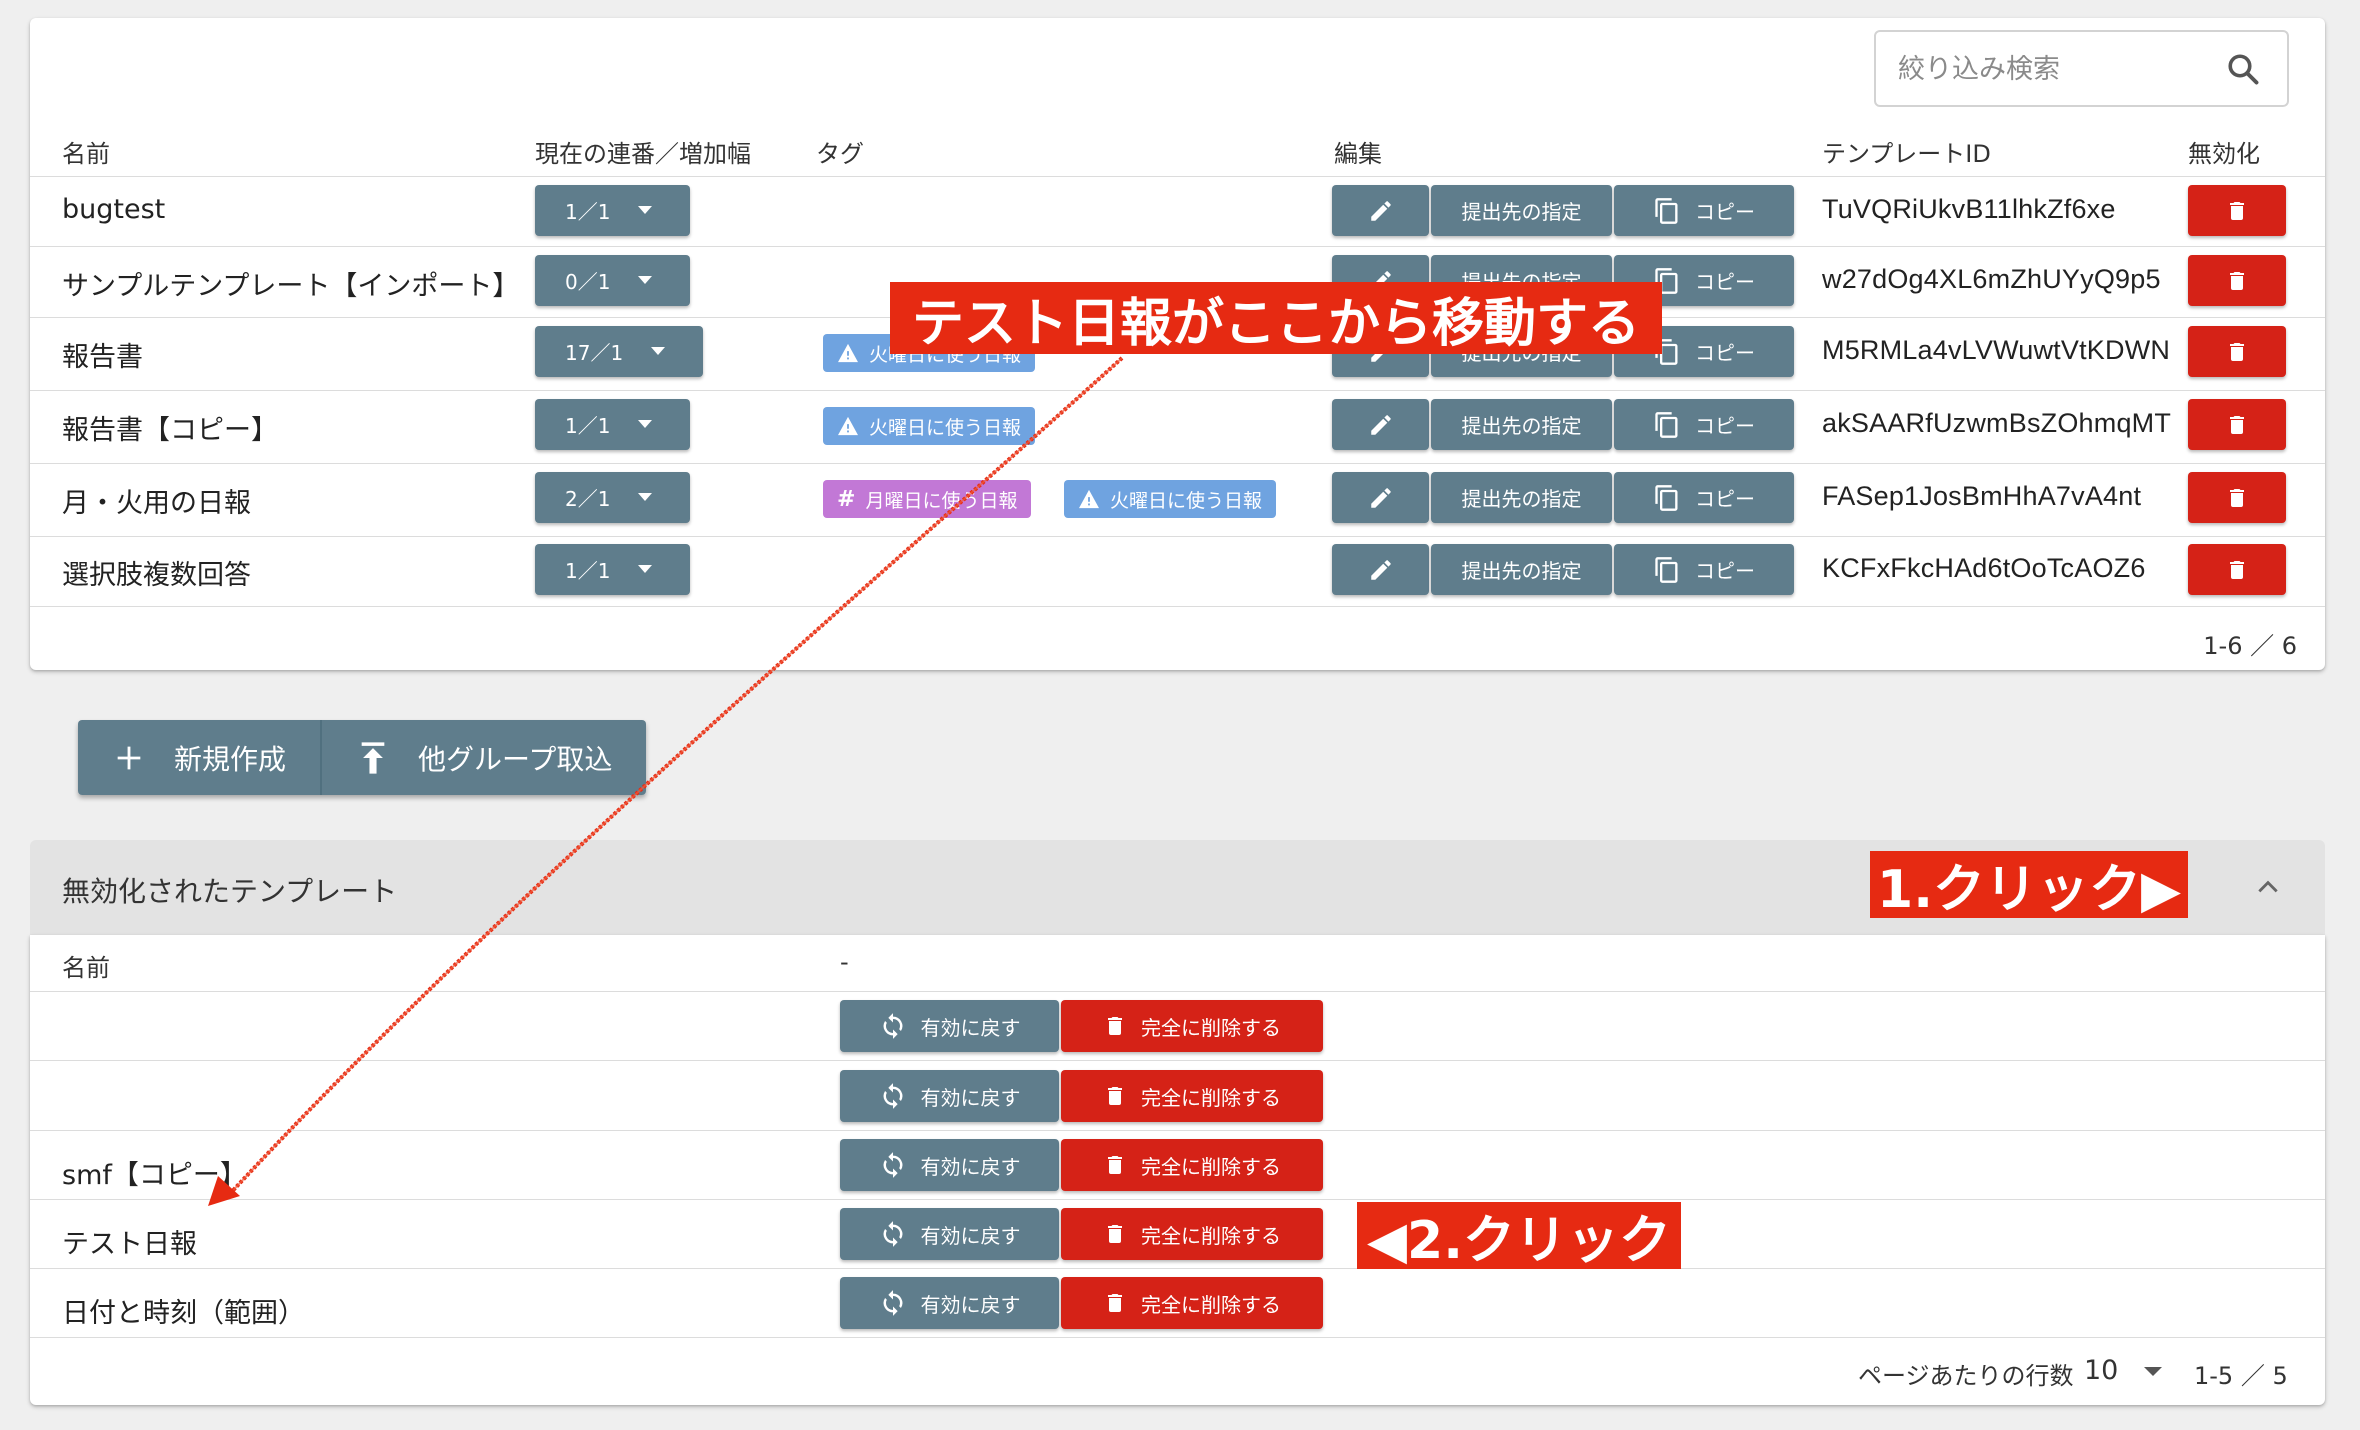  Describe the element at coordinates (1906, 154) in the screenshot. I see `header-template-id: テンプレートID` at that location.